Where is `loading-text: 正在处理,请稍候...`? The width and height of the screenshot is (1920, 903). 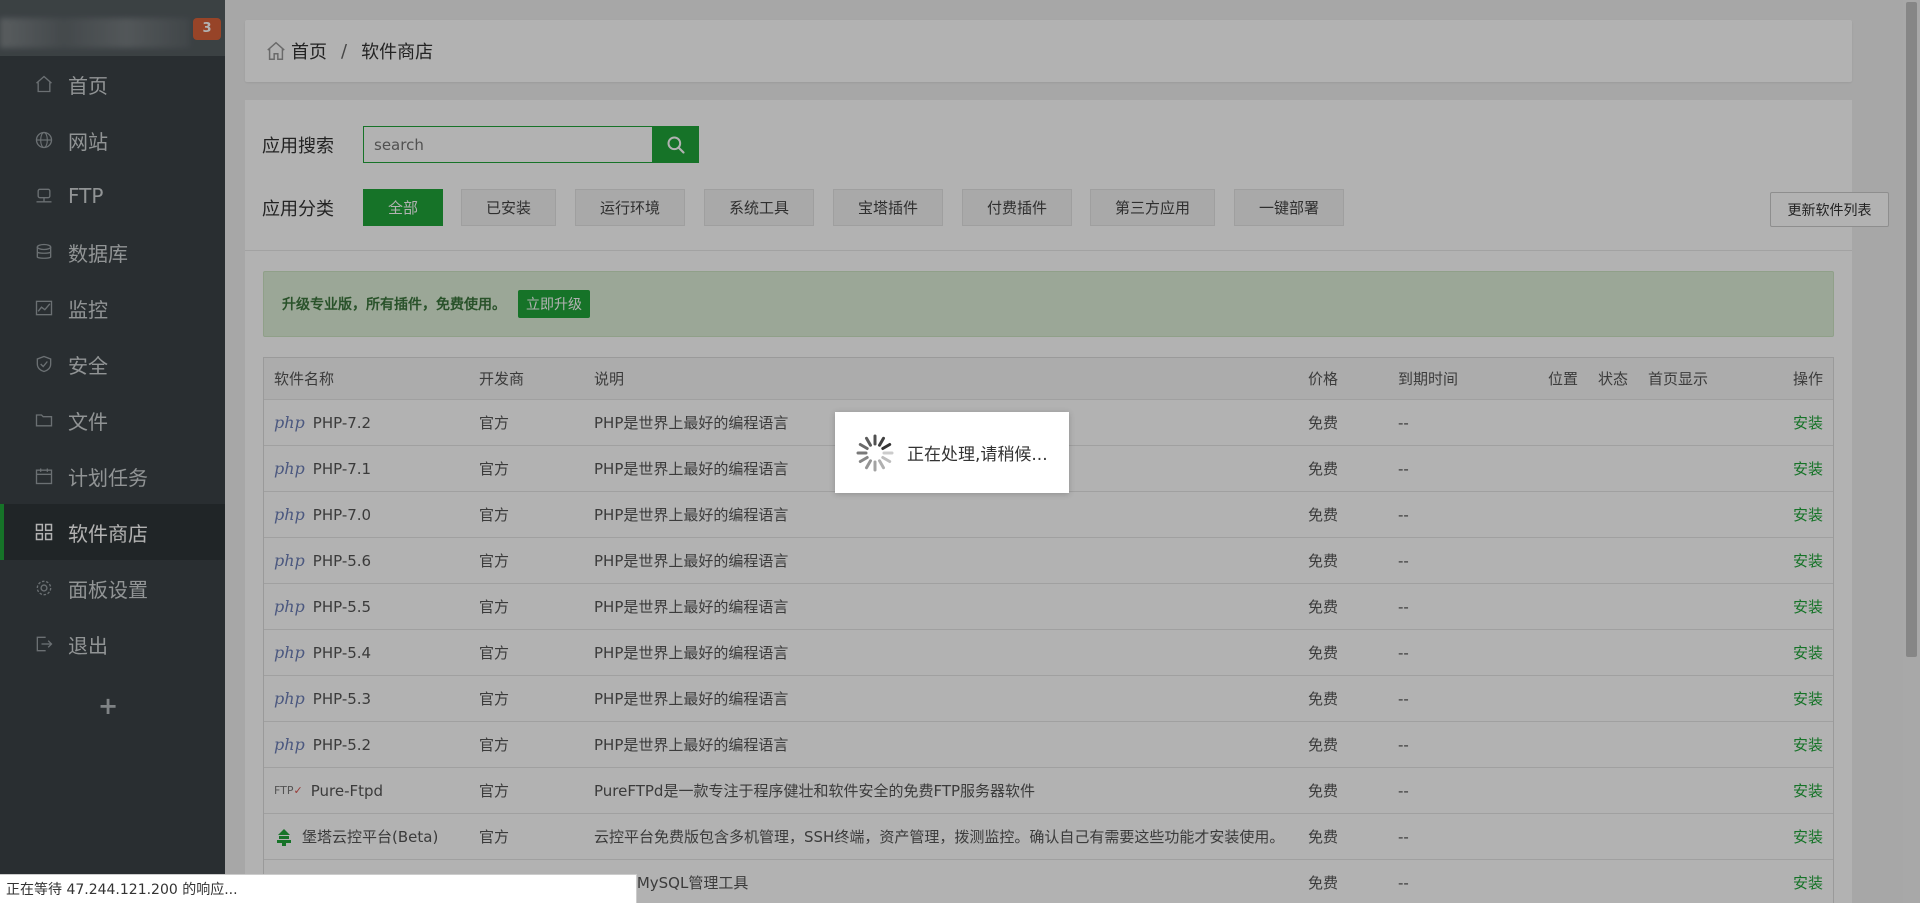 loading-text: 正在处理,请稍候... is located at coordinates (977, 455).